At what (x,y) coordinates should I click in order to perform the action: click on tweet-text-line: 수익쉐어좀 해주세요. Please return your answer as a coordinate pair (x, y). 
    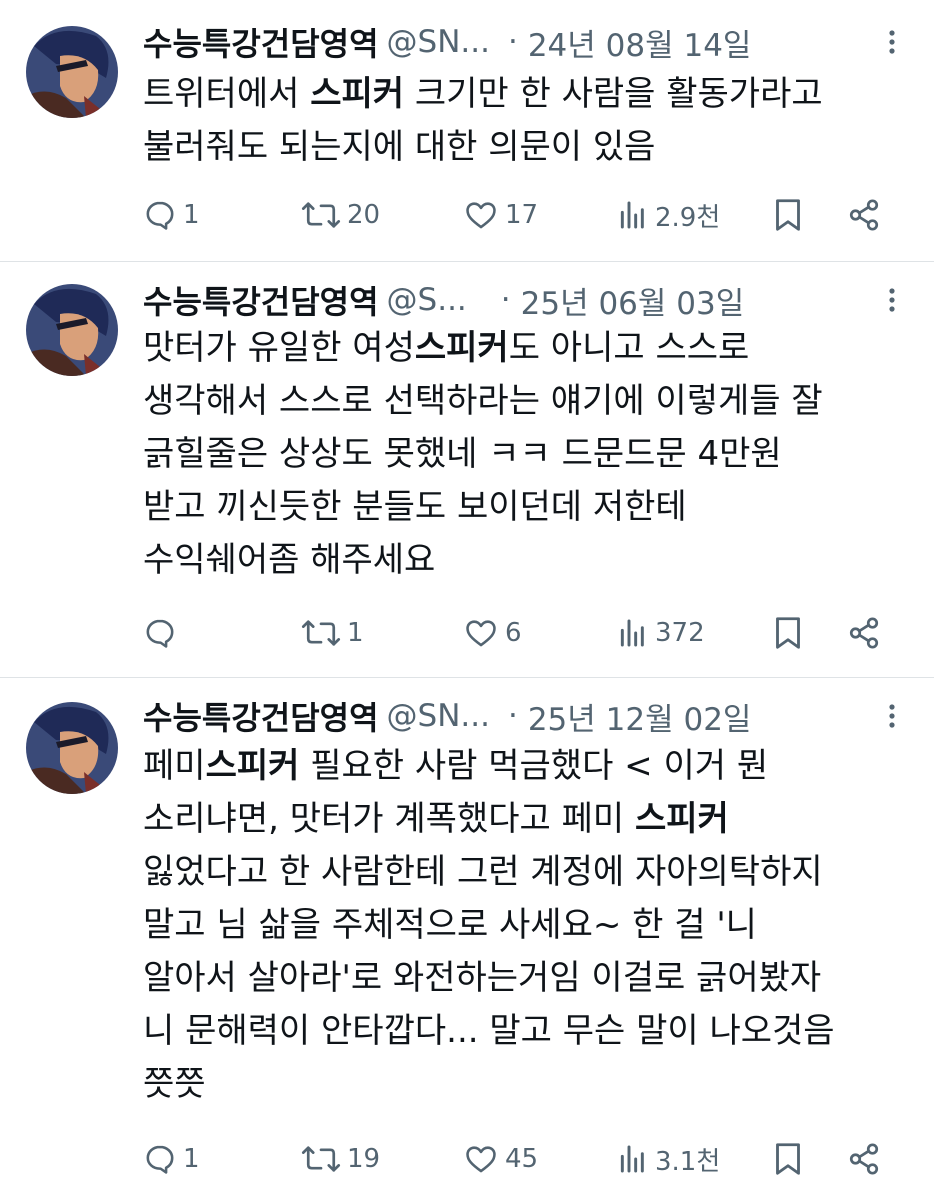
    Looking at the image, I should click on (528, 560).